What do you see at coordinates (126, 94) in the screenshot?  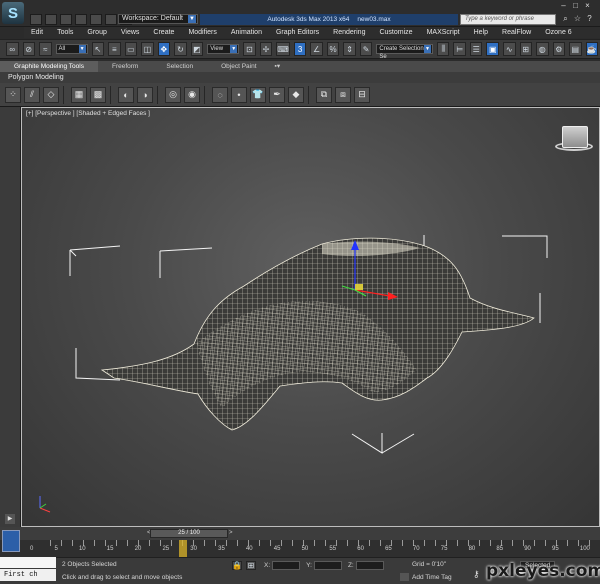 I see `soft-selection-icon: ◐` at bounding box center [126, 94].